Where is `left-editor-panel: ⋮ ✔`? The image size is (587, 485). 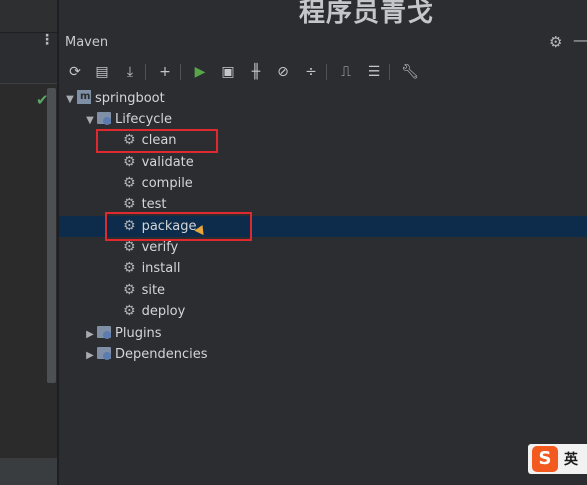 left-editor-panel: ⋮ ✔ is located at coordinates (29, 242).